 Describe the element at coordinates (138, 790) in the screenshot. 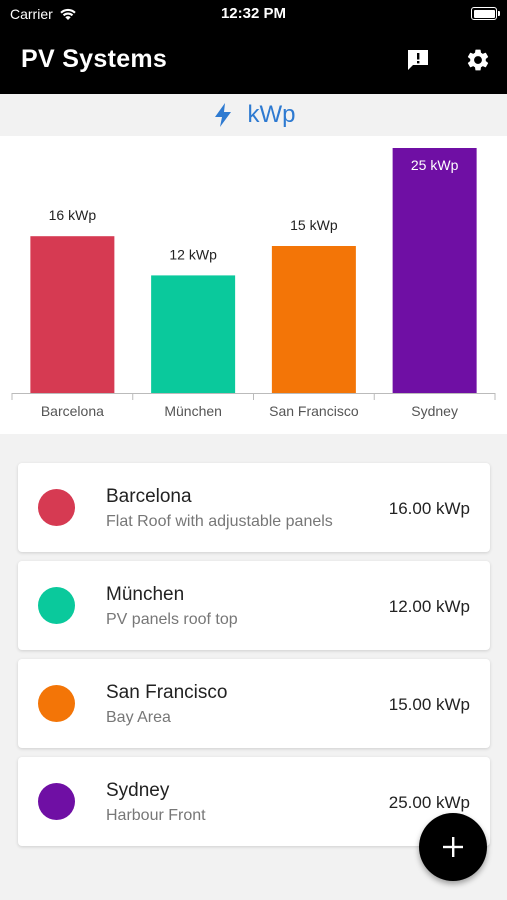

I see `system-name: Sydney` at that location.